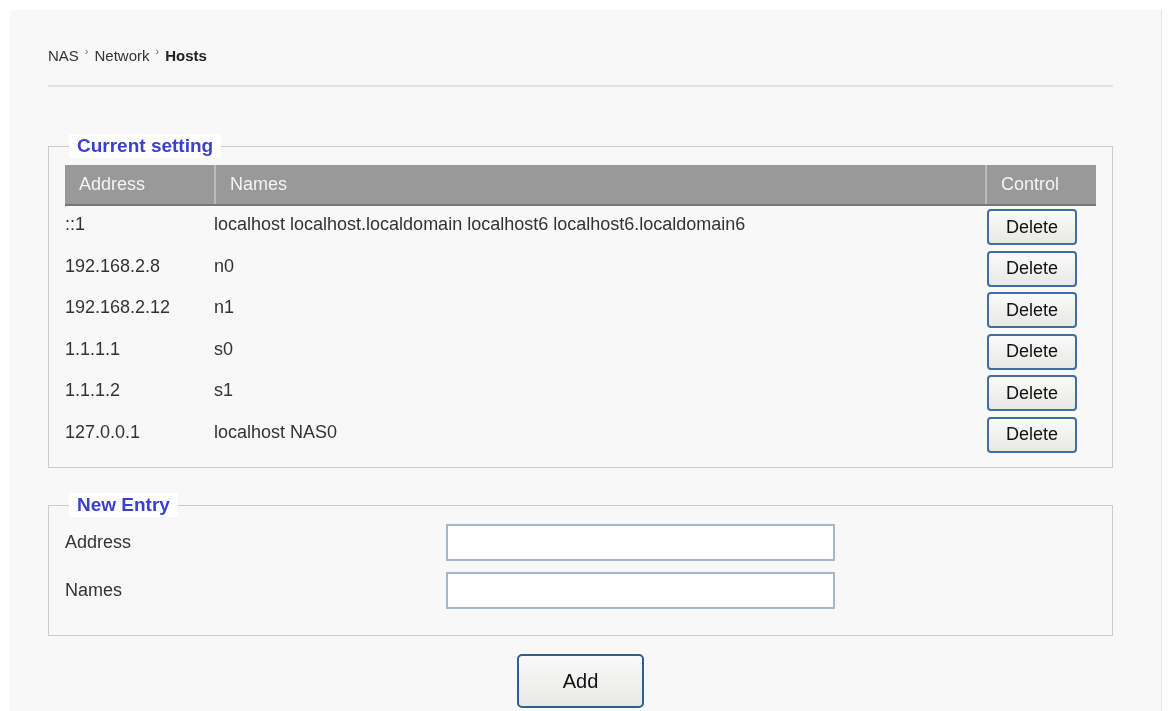 Image resolution: width=1169 pixels, height=711 pixels. Describe the element at coordinates (112, 184) in the screenshot. I see `column-header: Address` at that location.